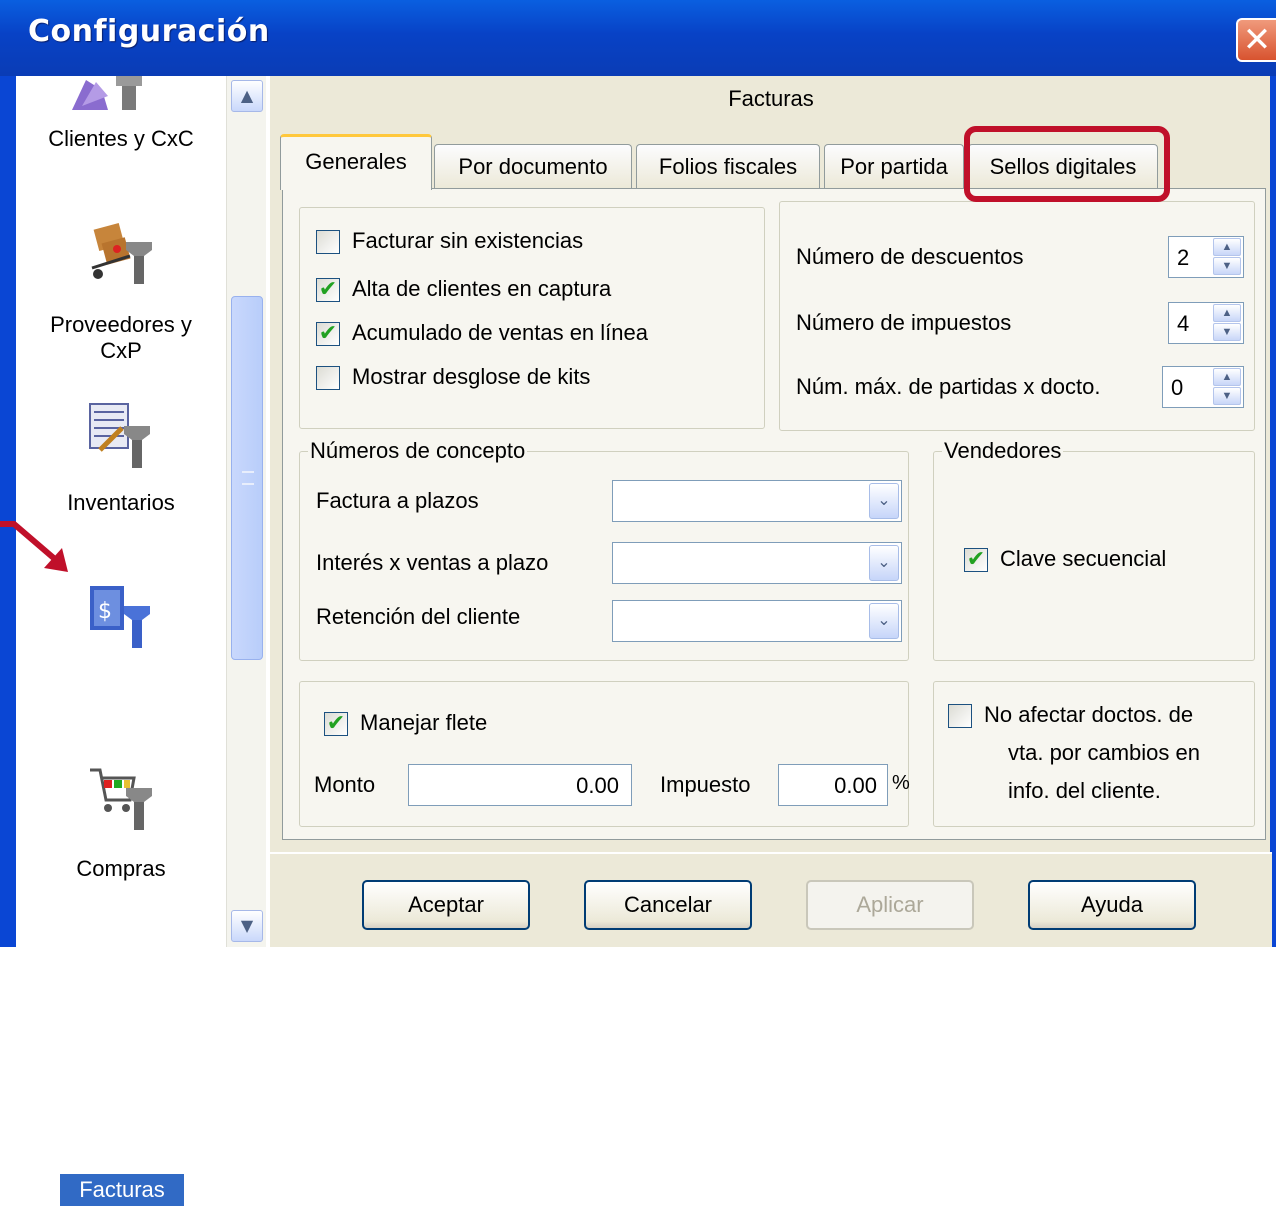 The width and height of the screenshot is (1276, 1206). What do you see at coordinates (1183, 323) in the screenshot?
I see `impuestos-value: 4` at bounding box center [1183, 323].